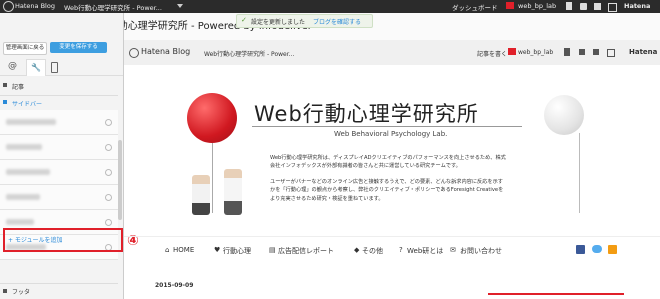 Image resolution: width=660 pixels, height=299 pixels. I want to click on blogbar-right-brand: Hatena, so click(643, 52).